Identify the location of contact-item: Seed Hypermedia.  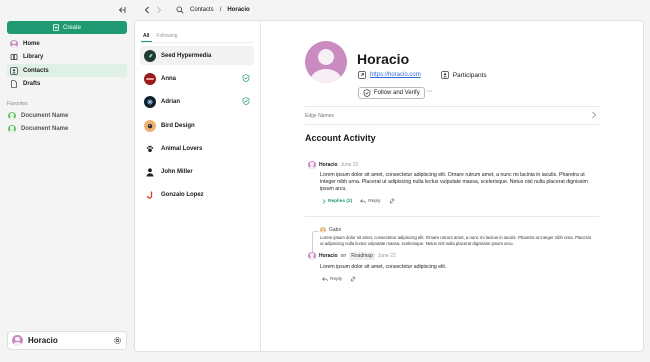
(197, 55).